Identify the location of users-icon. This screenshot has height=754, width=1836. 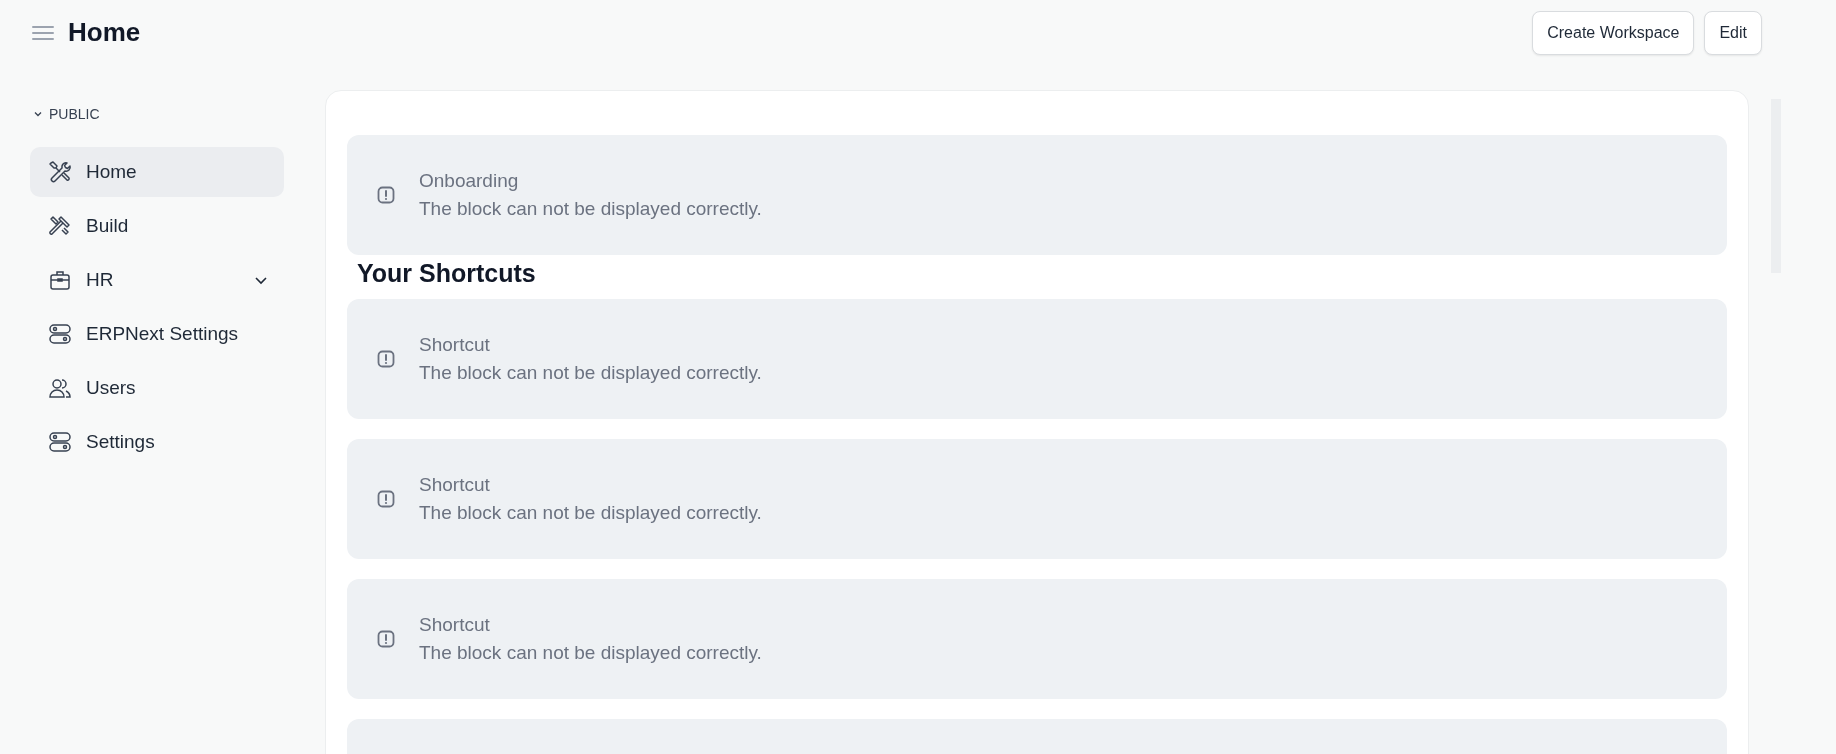
(60, 388).